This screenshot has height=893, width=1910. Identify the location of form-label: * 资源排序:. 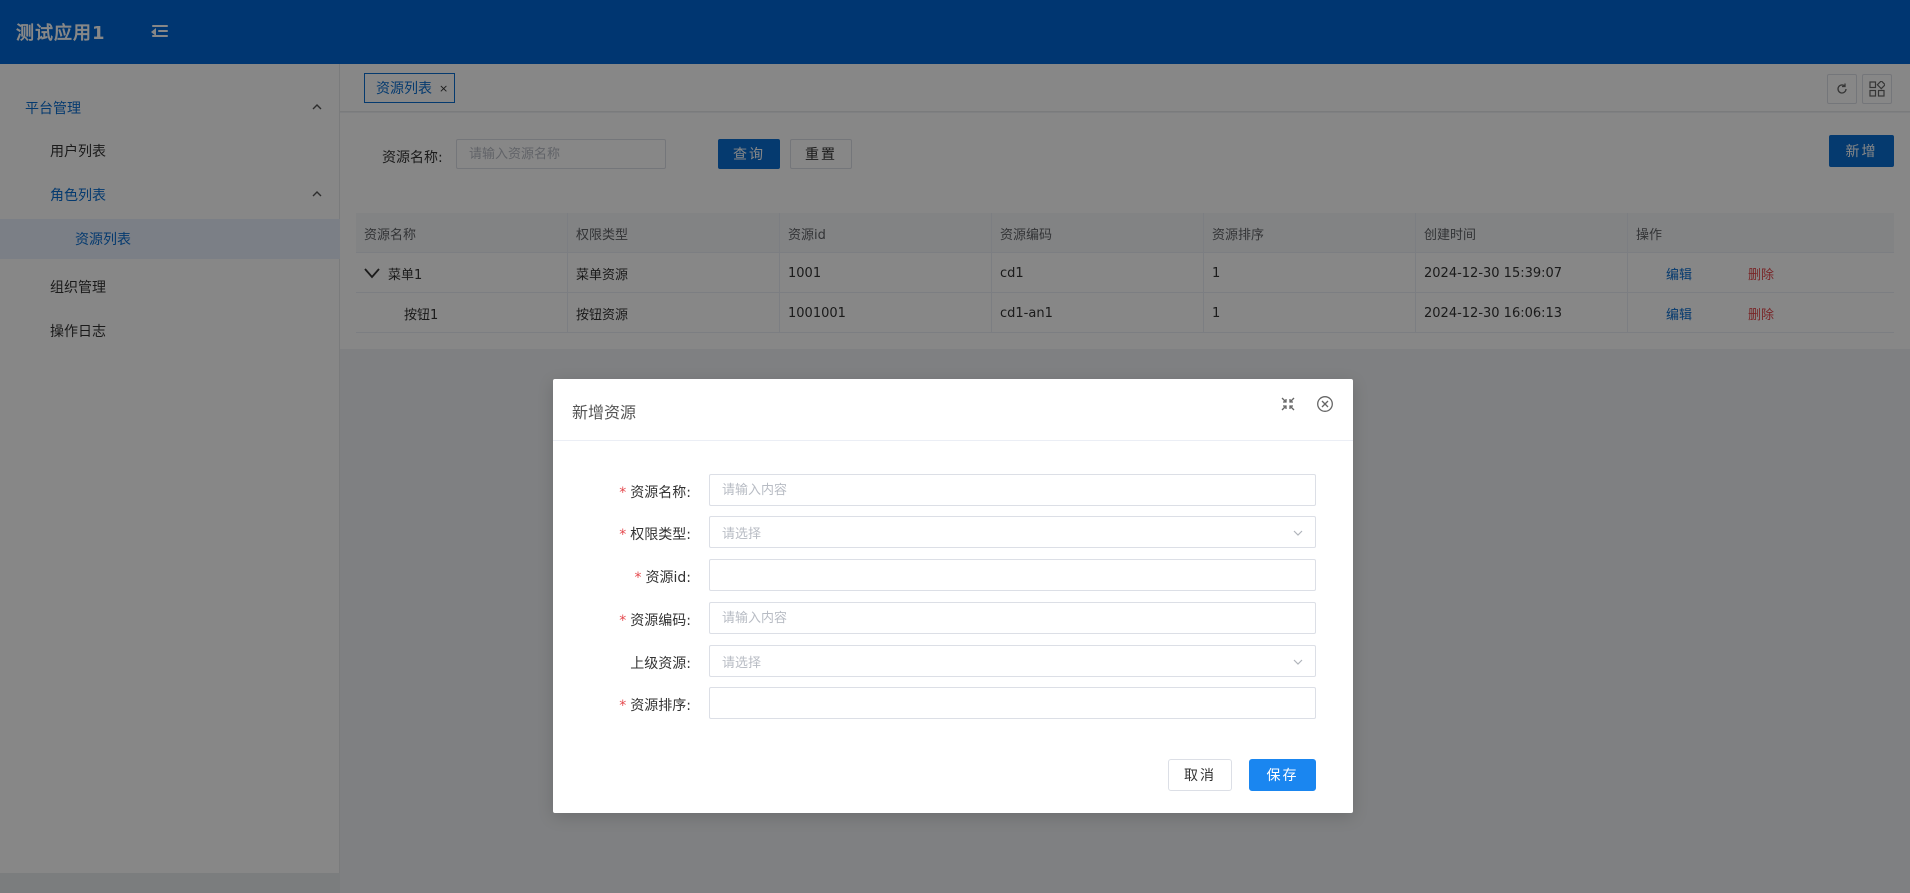
(655, 706).